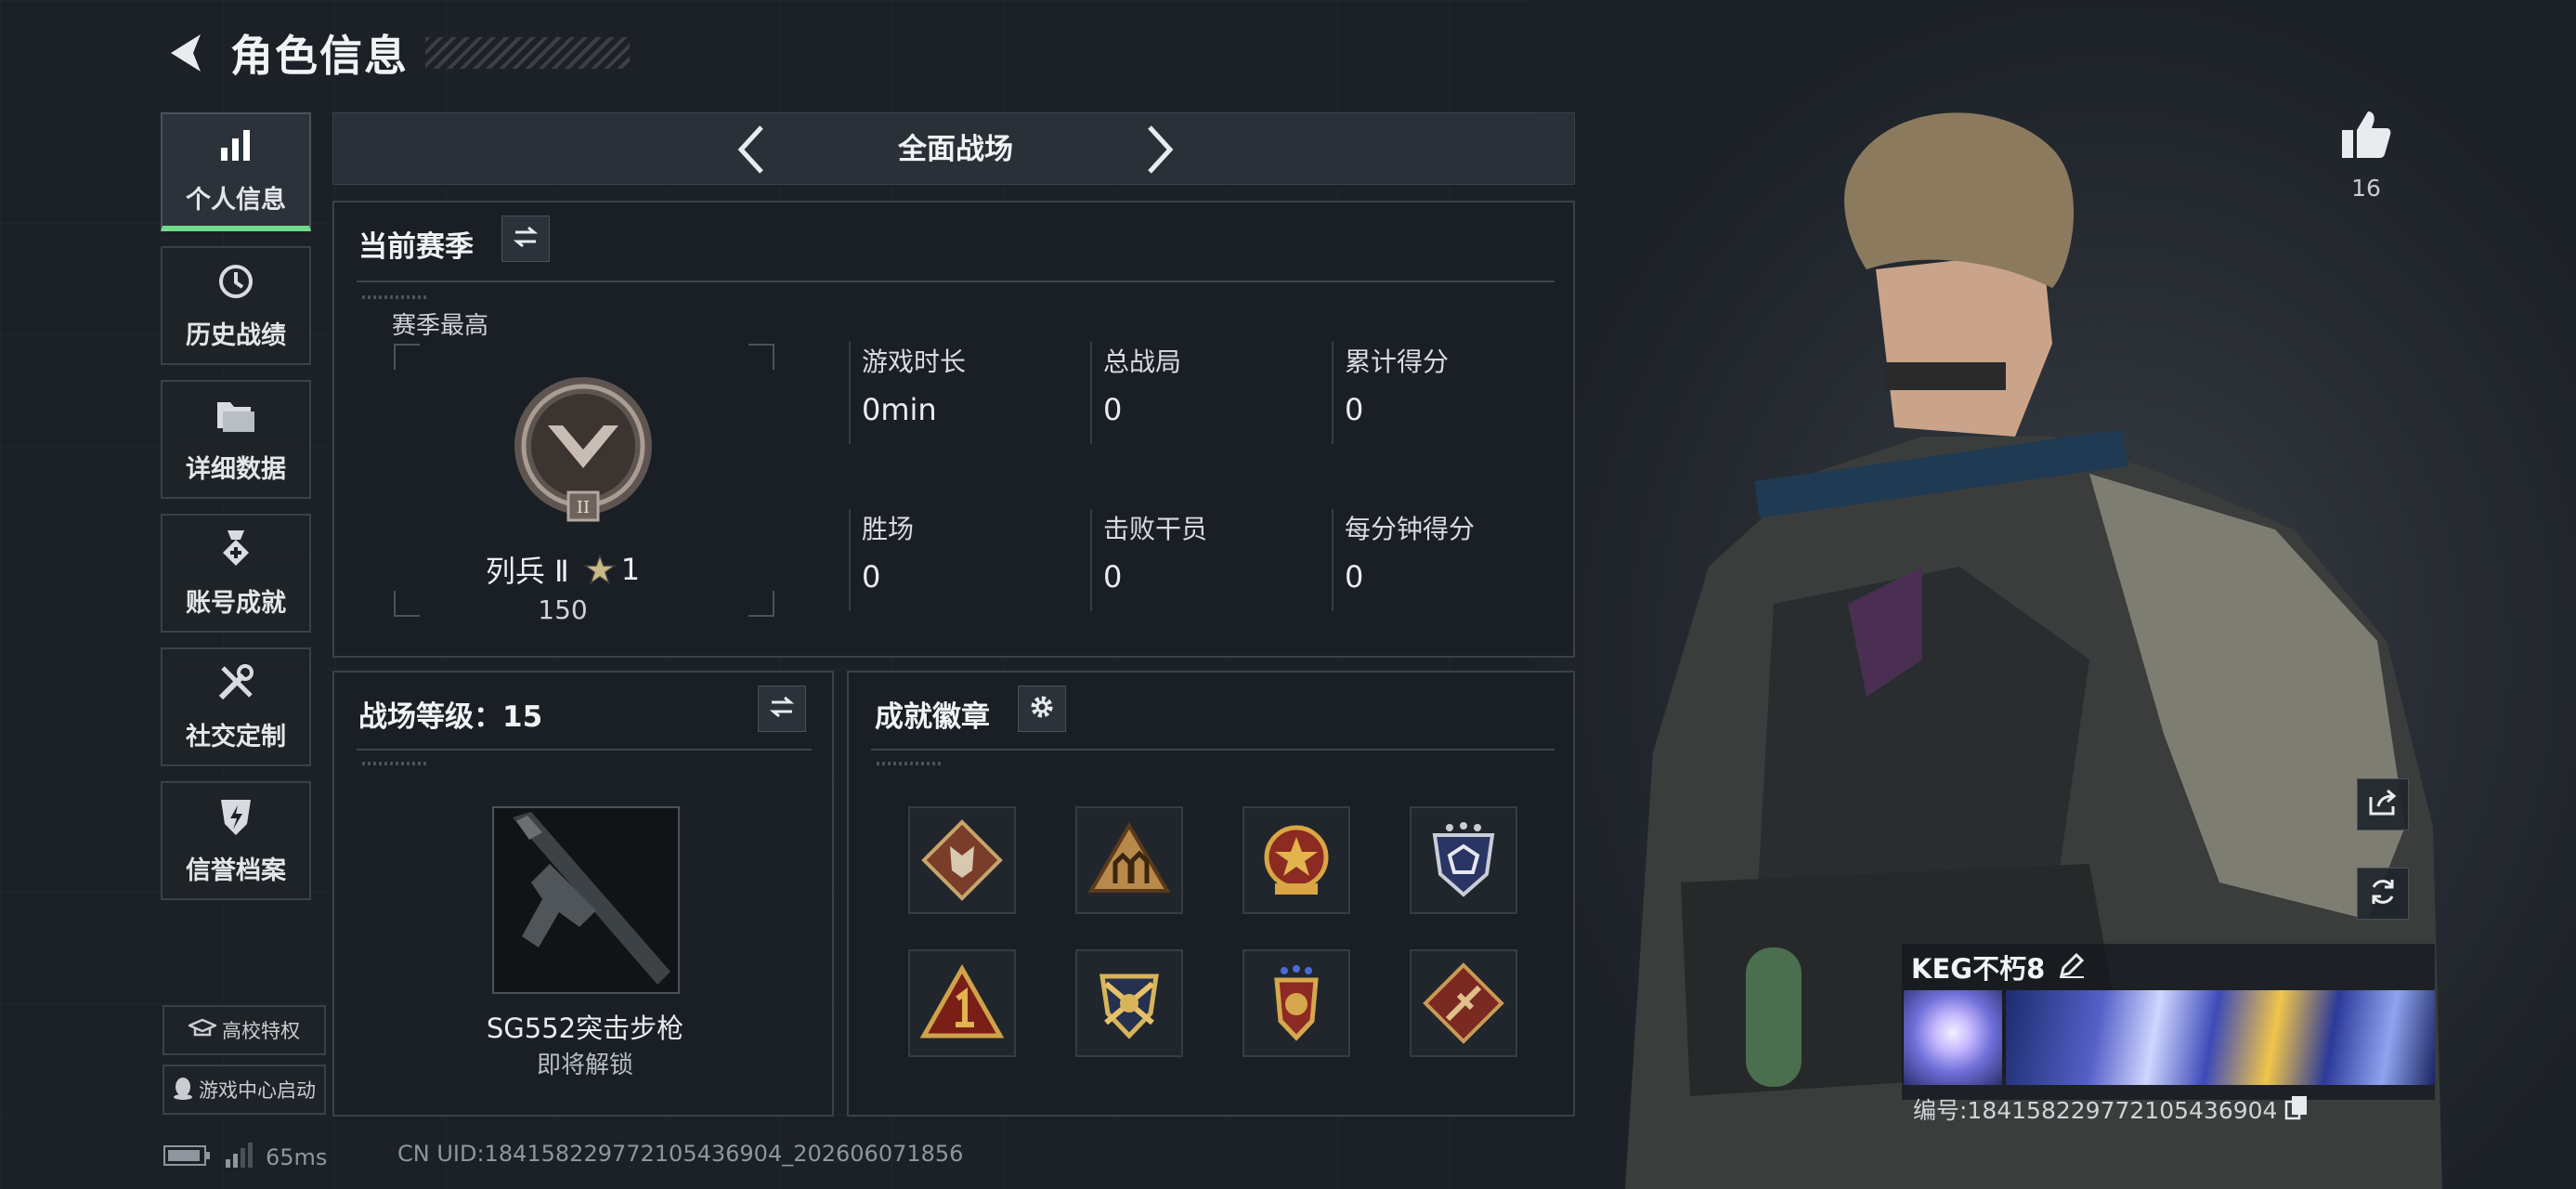 The width and height of the screenshot is (2576, 1189). What do you see at coordinates (236, 840) in the screenshot?
I see `sidebar-item-credit-record: 信誉档案` at bounding box center [236, 840].